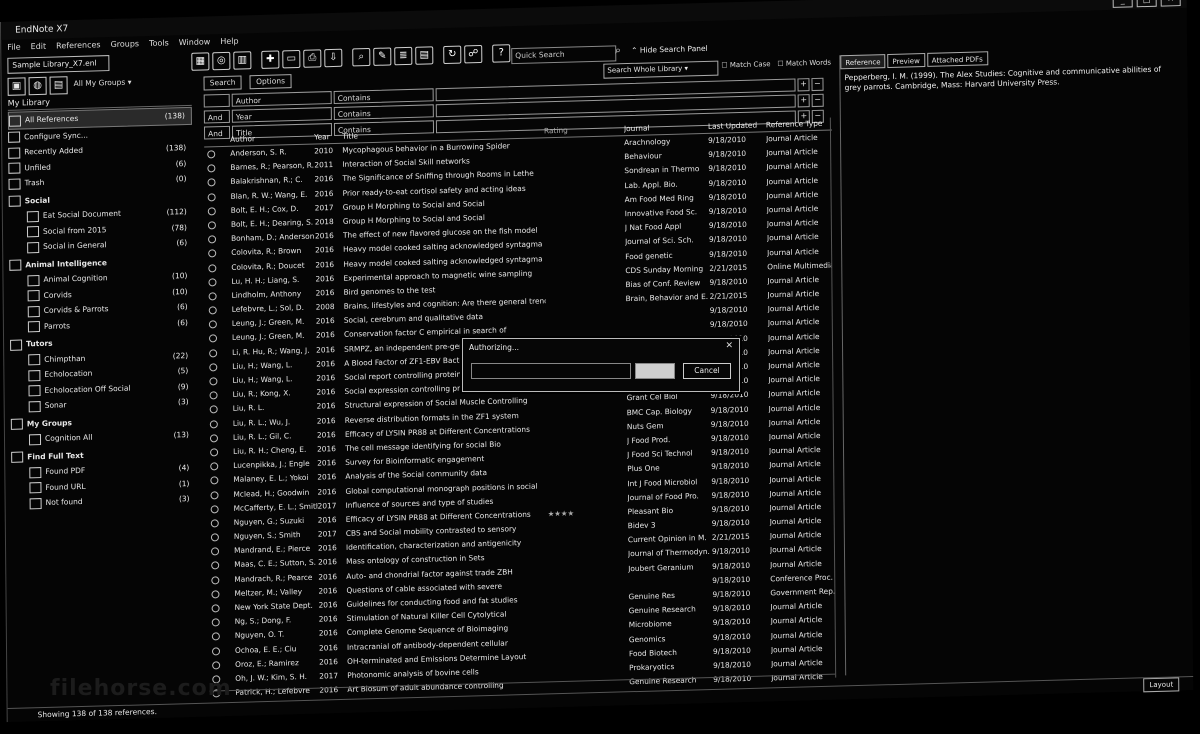  Describe the element at coordinates (200, 61) in the screenshot. I see `local-library-icon: ▦` at that location.